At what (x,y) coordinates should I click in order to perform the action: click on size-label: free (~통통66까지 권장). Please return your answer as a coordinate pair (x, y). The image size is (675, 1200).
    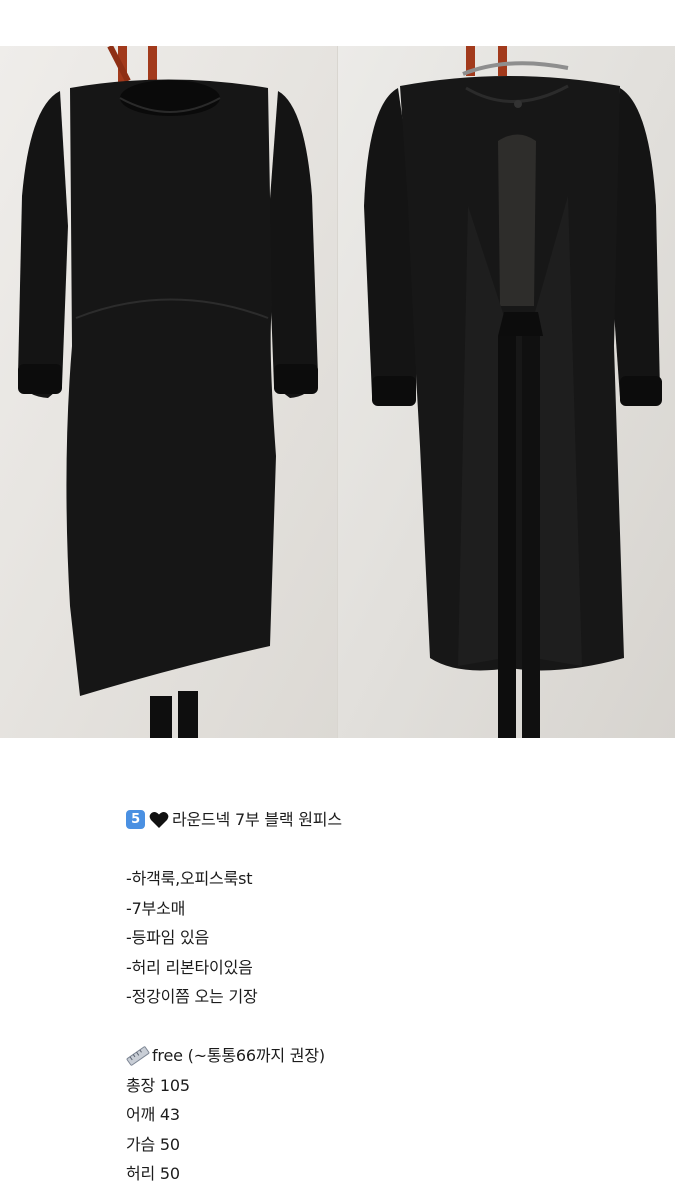
    Looking at the image, I should click on (238, 1055).